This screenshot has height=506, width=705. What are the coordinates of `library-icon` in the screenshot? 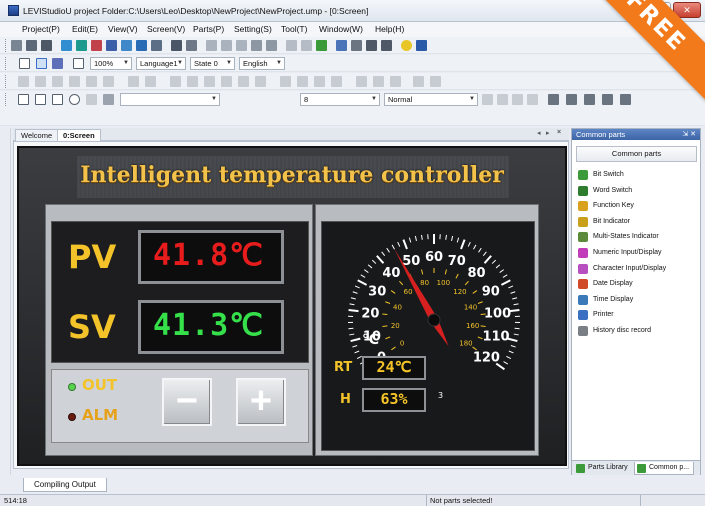 It's located at (141, 45).